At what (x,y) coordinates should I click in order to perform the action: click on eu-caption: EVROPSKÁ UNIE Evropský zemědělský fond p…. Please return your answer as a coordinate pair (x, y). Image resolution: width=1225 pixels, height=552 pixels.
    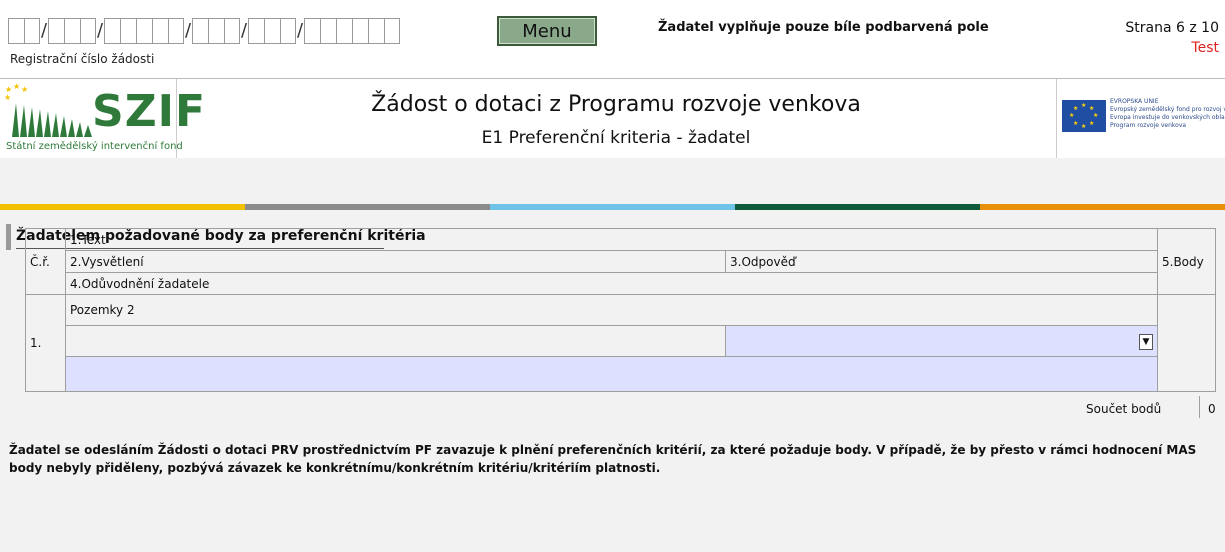
    Looking at the image, I should click on (1167, 113).